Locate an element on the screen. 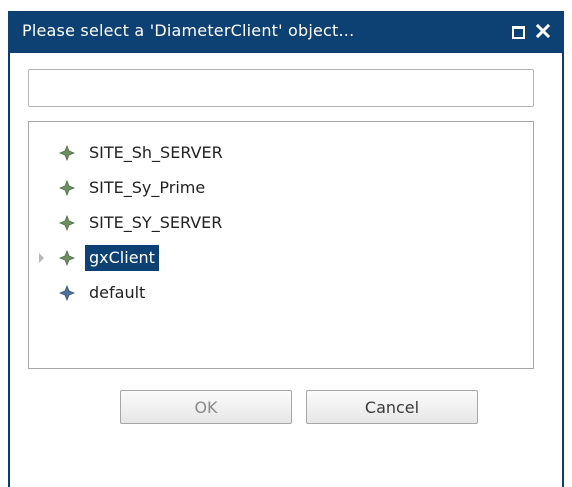 The height and width of the screenshot is (487, 572). maximize-icon is located at coordinates (518, 32).